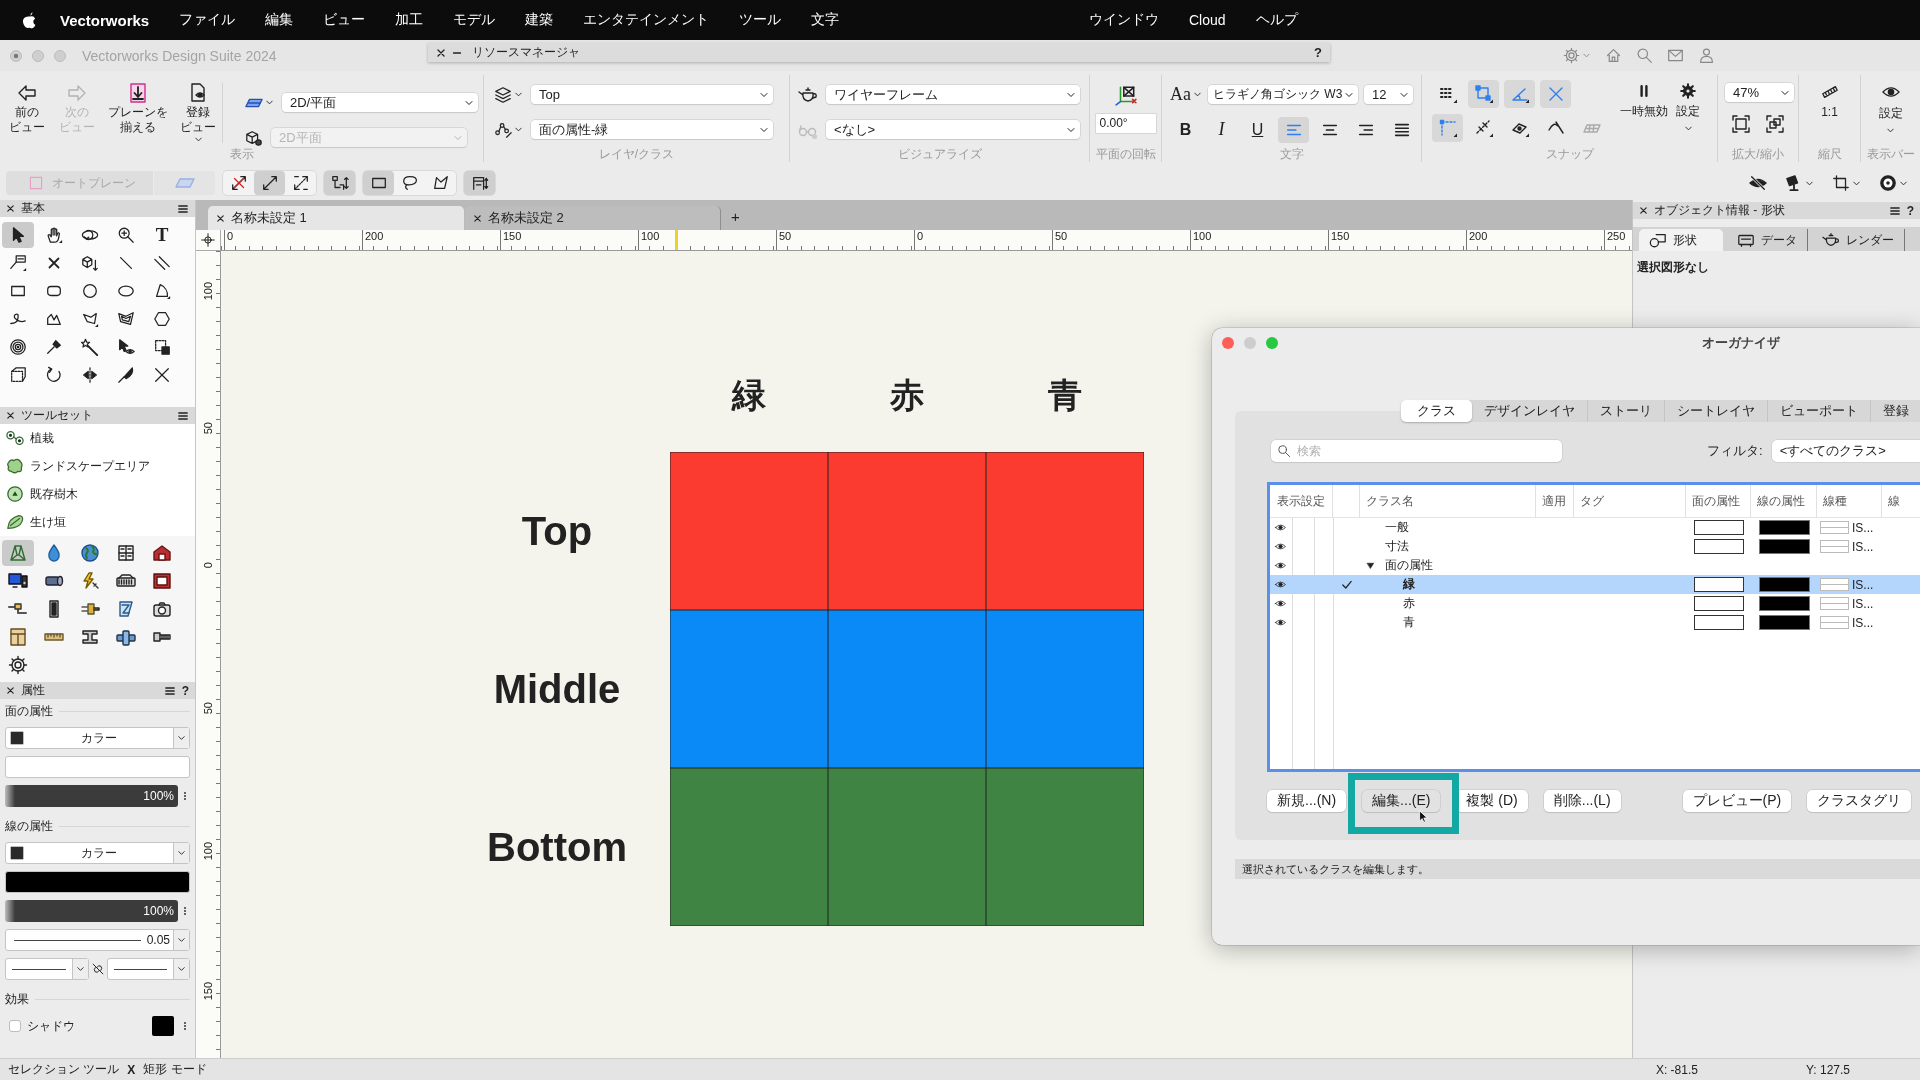 The width and height of the screenshot is (1920, 1080). I want to click on menu-item: ビュー, so click(344, 20).